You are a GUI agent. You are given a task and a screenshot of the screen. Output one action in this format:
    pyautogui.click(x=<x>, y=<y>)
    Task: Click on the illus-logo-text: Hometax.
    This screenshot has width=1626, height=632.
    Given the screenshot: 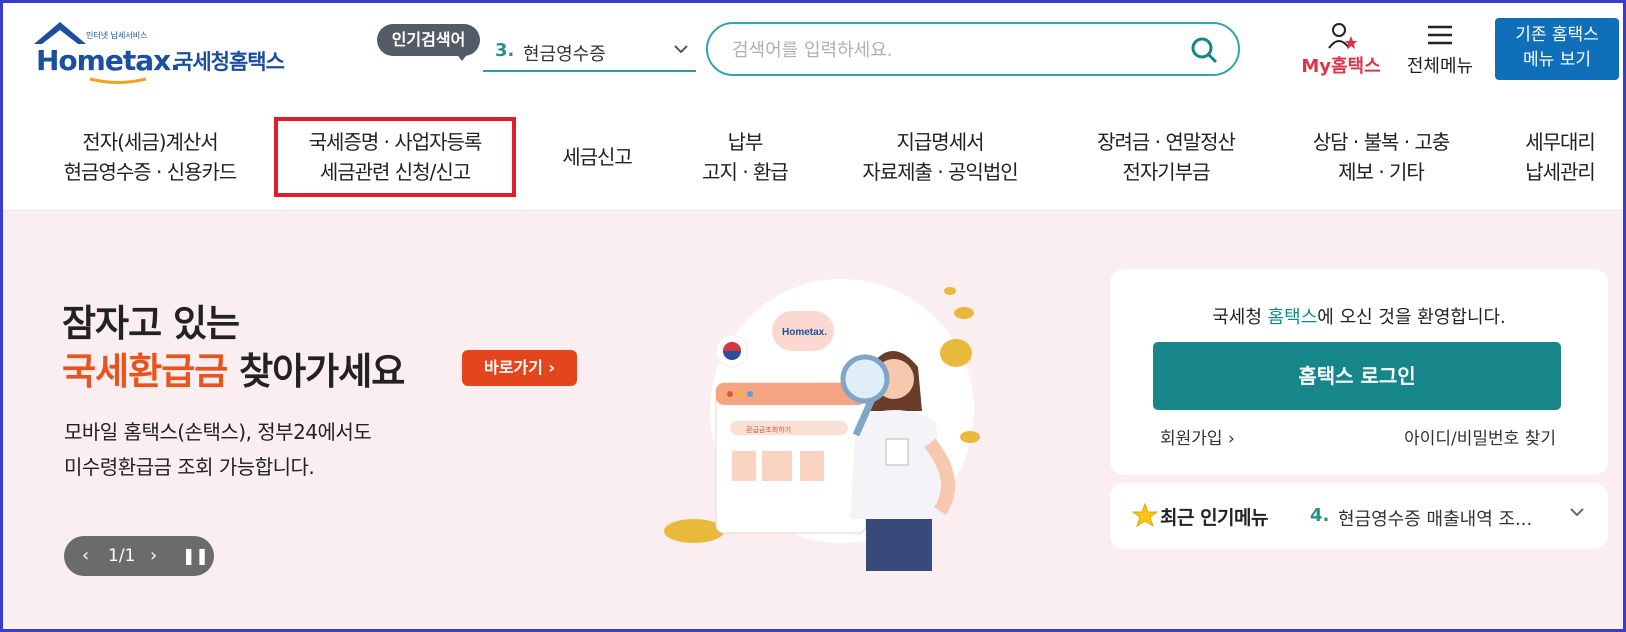 What is the action you would take?
    pyautogui.click(x=804, y=332)
    